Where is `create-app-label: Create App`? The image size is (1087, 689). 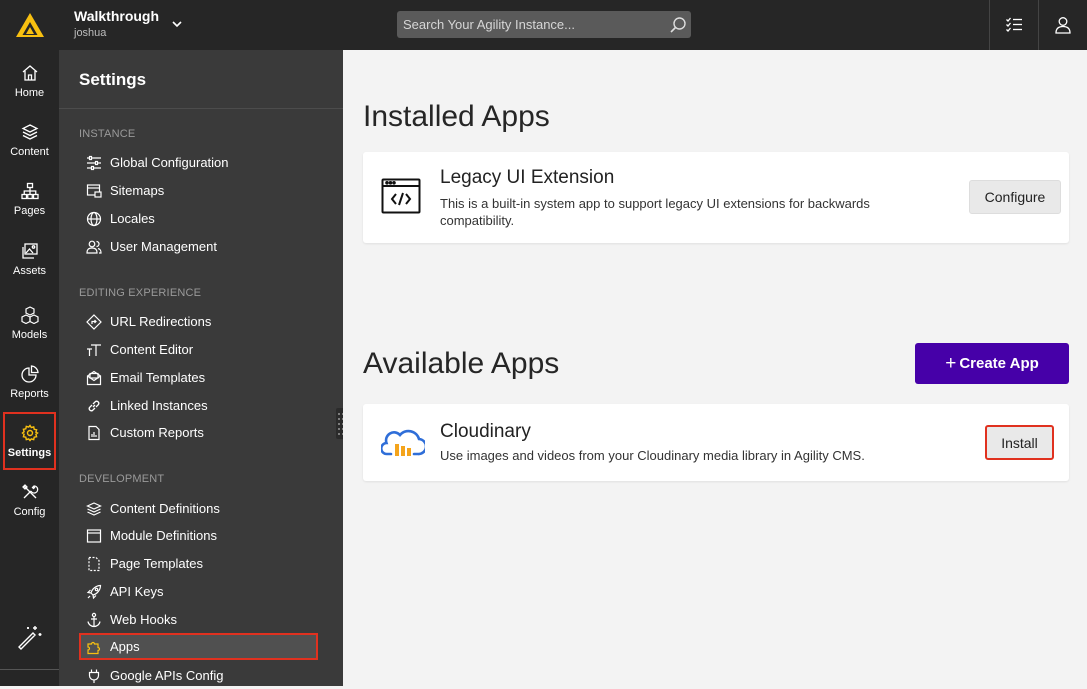 create-app-label: Create App is located at coordinates (999, 363).